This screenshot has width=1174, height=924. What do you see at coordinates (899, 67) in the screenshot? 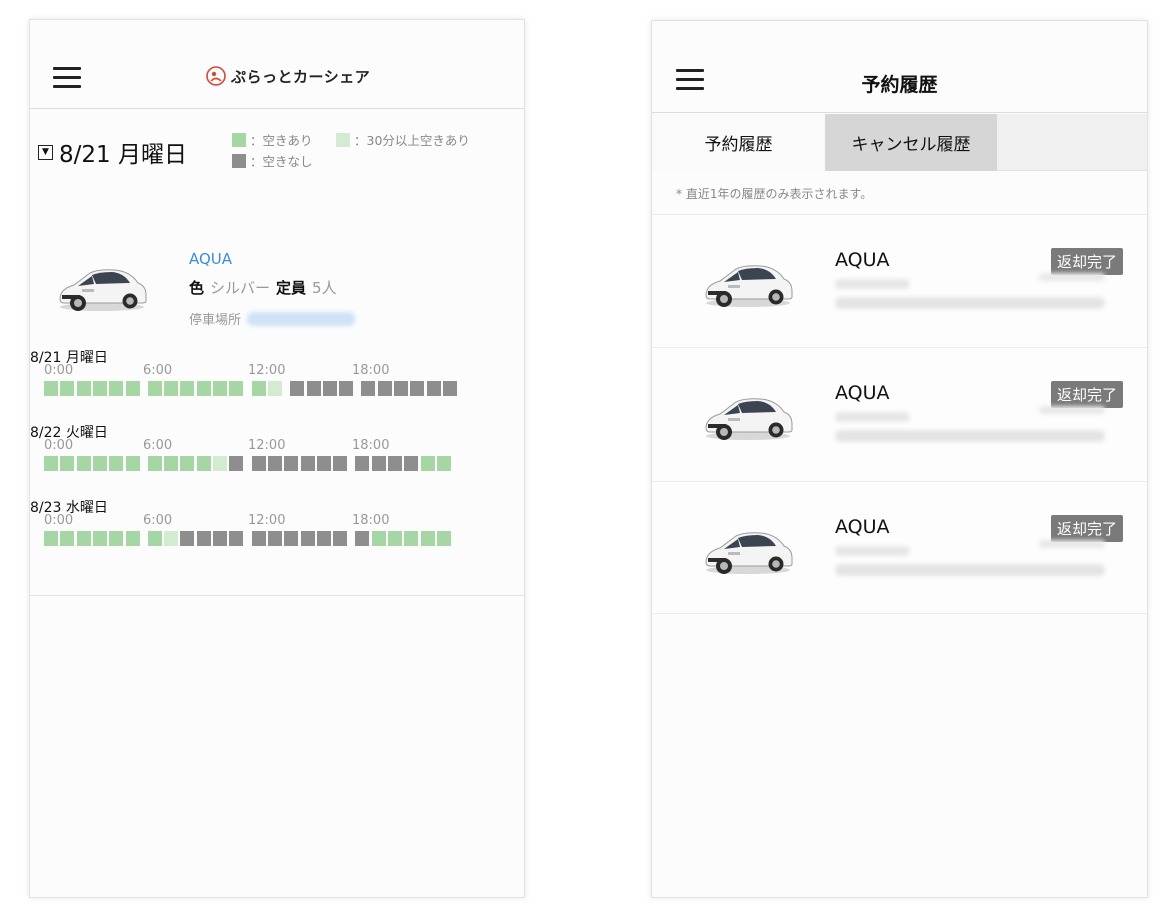
I see `app-header: 予約履歴` at bounding box center [899, 67].